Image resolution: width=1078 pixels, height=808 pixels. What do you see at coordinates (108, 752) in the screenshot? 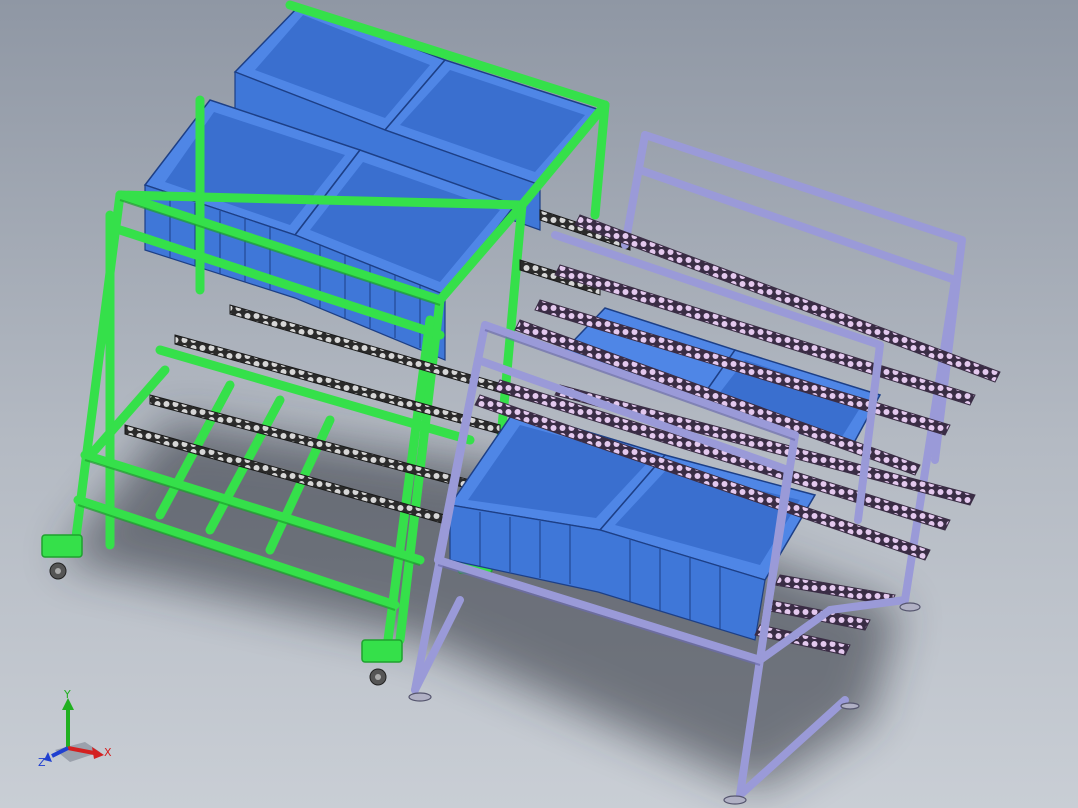
I see `x-axis-label: X` at bounding box center [108, 752].